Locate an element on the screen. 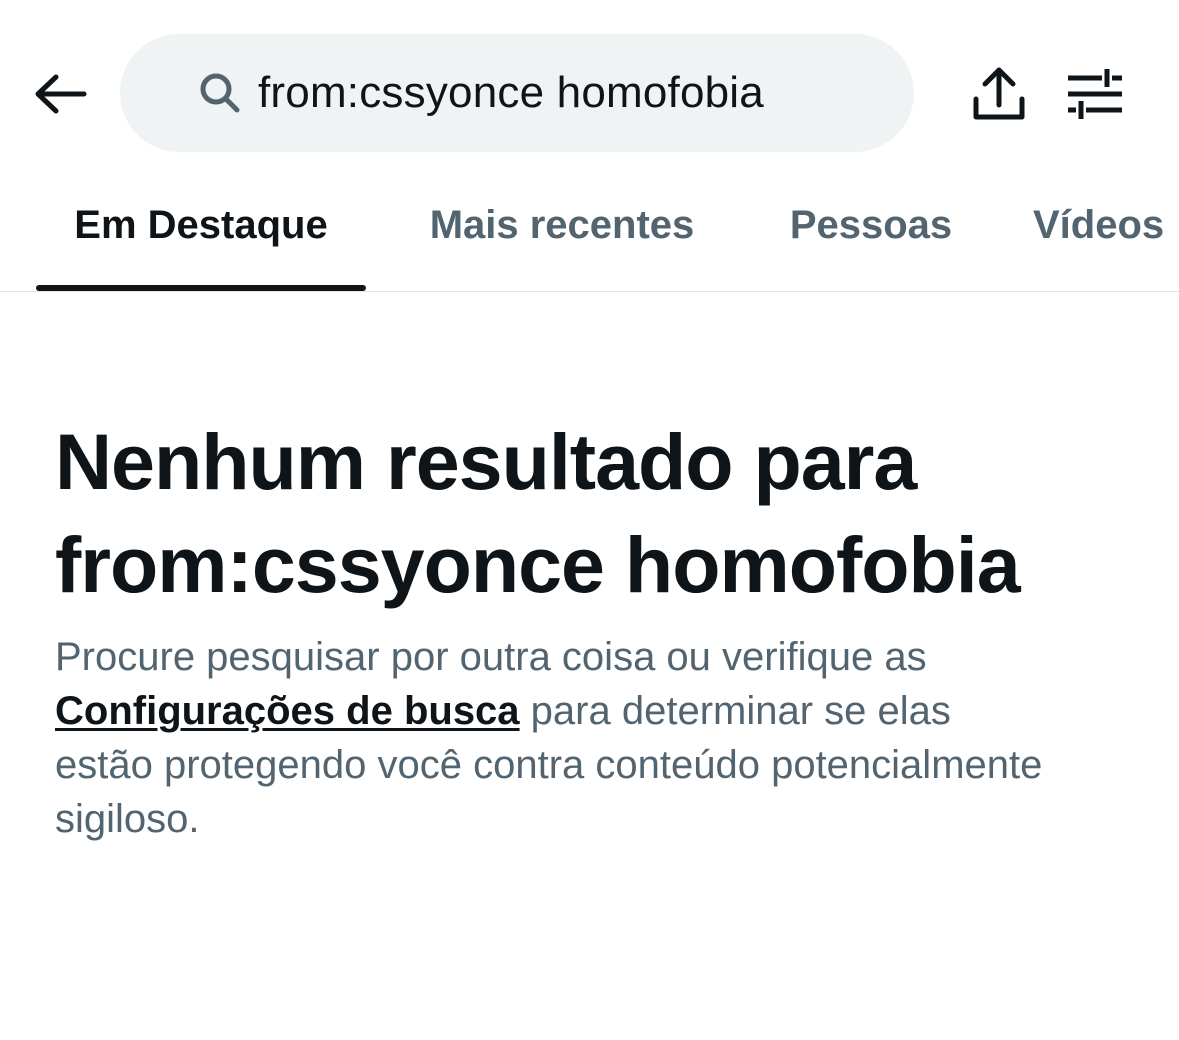  tab-label: Mais recentes is located at coordinates (562, 224).